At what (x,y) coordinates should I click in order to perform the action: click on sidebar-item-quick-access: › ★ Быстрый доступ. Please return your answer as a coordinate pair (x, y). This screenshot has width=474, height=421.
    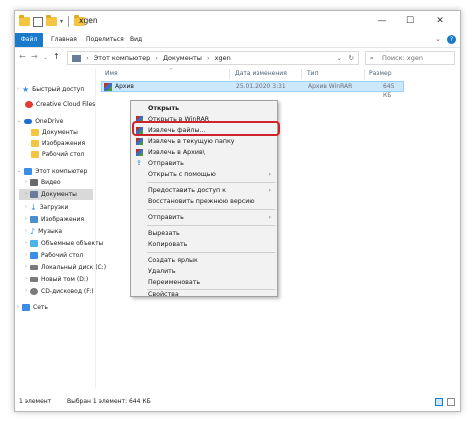
    Looking at the image, I should click on (50, 89).